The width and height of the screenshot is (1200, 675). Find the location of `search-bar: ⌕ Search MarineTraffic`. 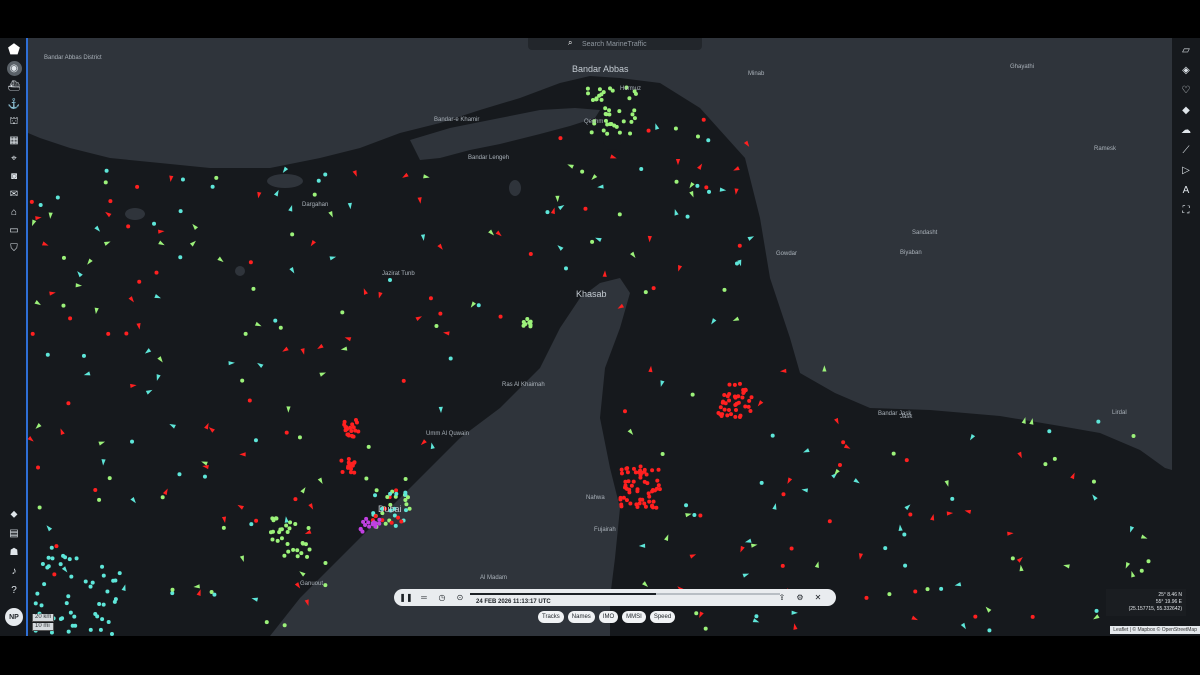

search-bar: ⌕ Search MarineTraffic is located at coordinates (615, 44).